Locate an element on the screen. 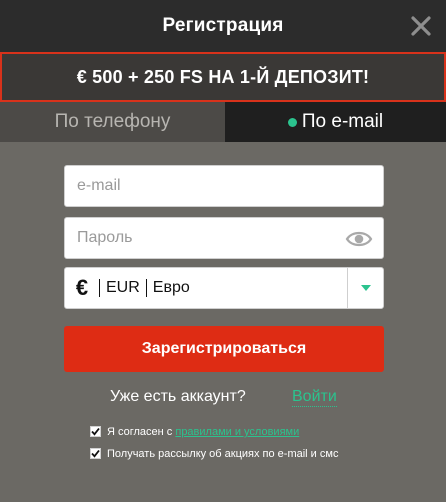  currency-name: Евро is located at coordinates (171, 287).